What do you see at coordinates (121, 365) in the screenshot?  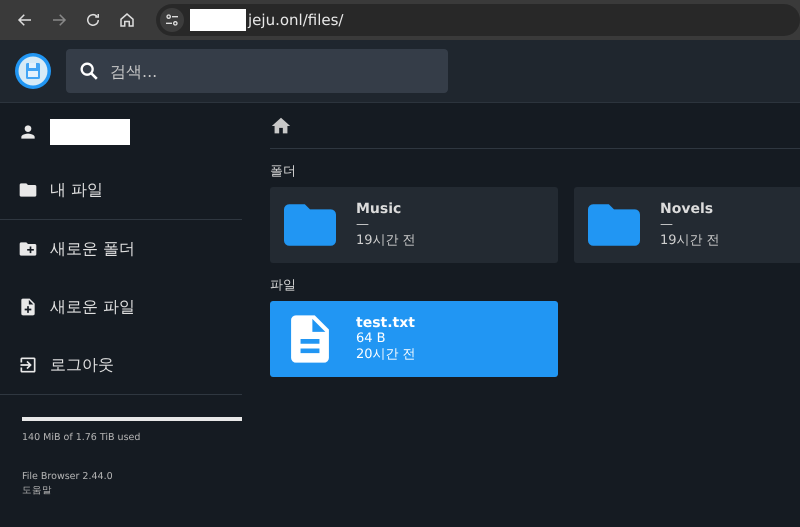 I see `sidebar-item: 로그아웃` at bounding box center [121, 365].